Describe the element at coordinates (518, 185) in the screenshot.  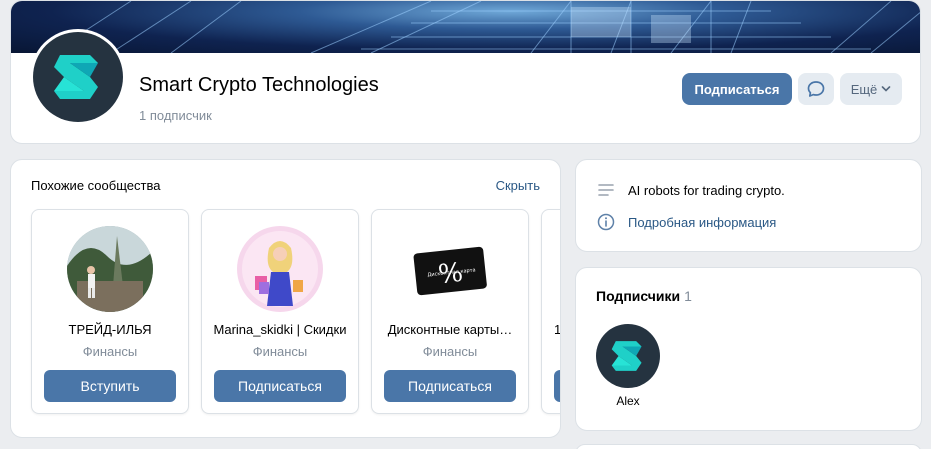
I see `hide-link: Скрыть` at that location.